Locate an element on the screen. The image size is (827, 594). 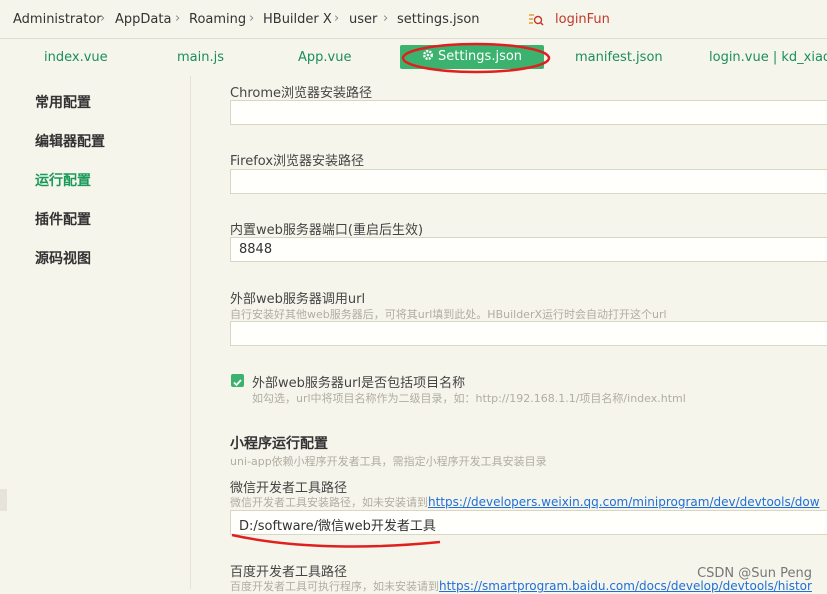
include-project-name-label: 外部web服务器url是否包括项目名称 is located at coordinates (359, 383).